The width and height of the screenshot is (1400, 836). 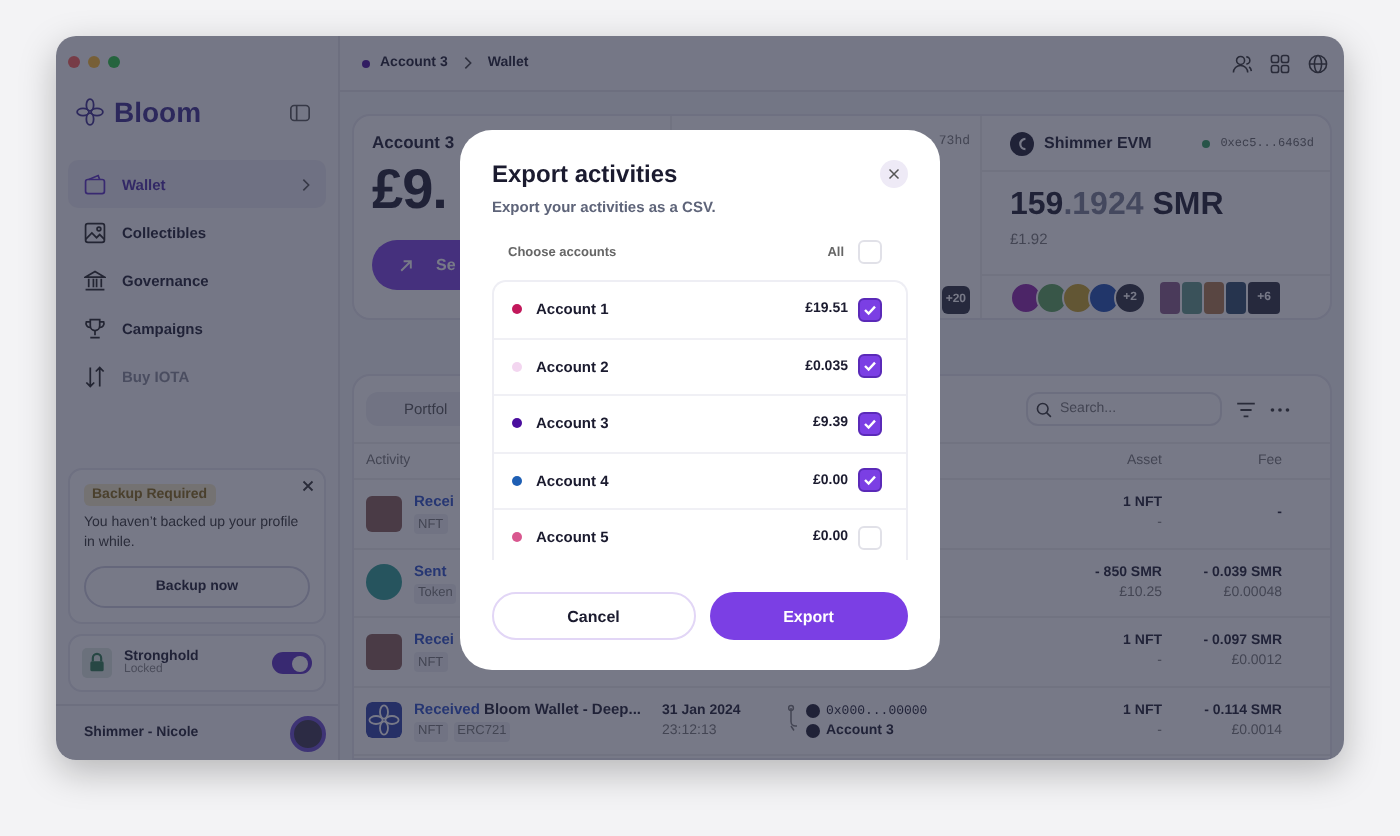 What do you see at coordinates (366, 63) in the screenshot?
I see `account-dot-icon` at bounding box center [366, 63].